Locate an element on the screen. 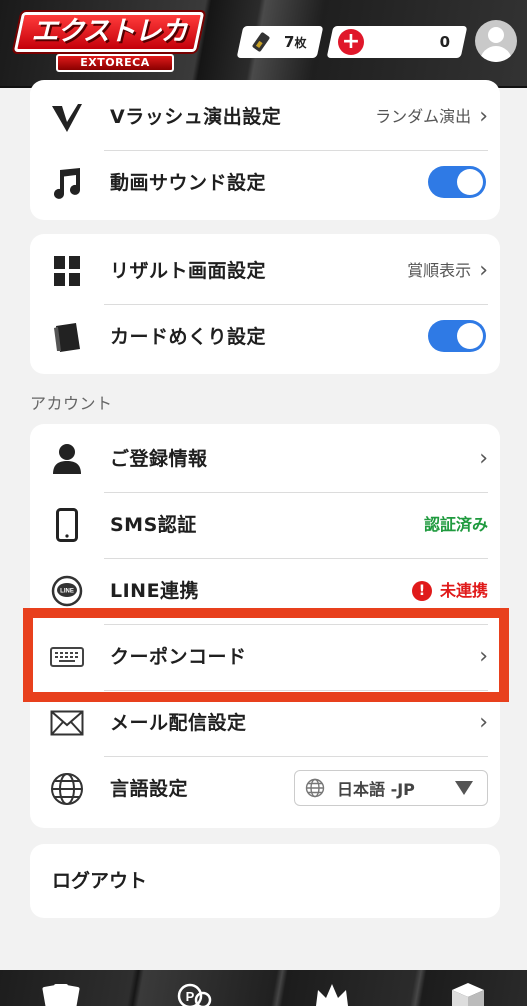 This screenshot has height=1006, width=527. grid-icon is located at coordinates (67, 271).